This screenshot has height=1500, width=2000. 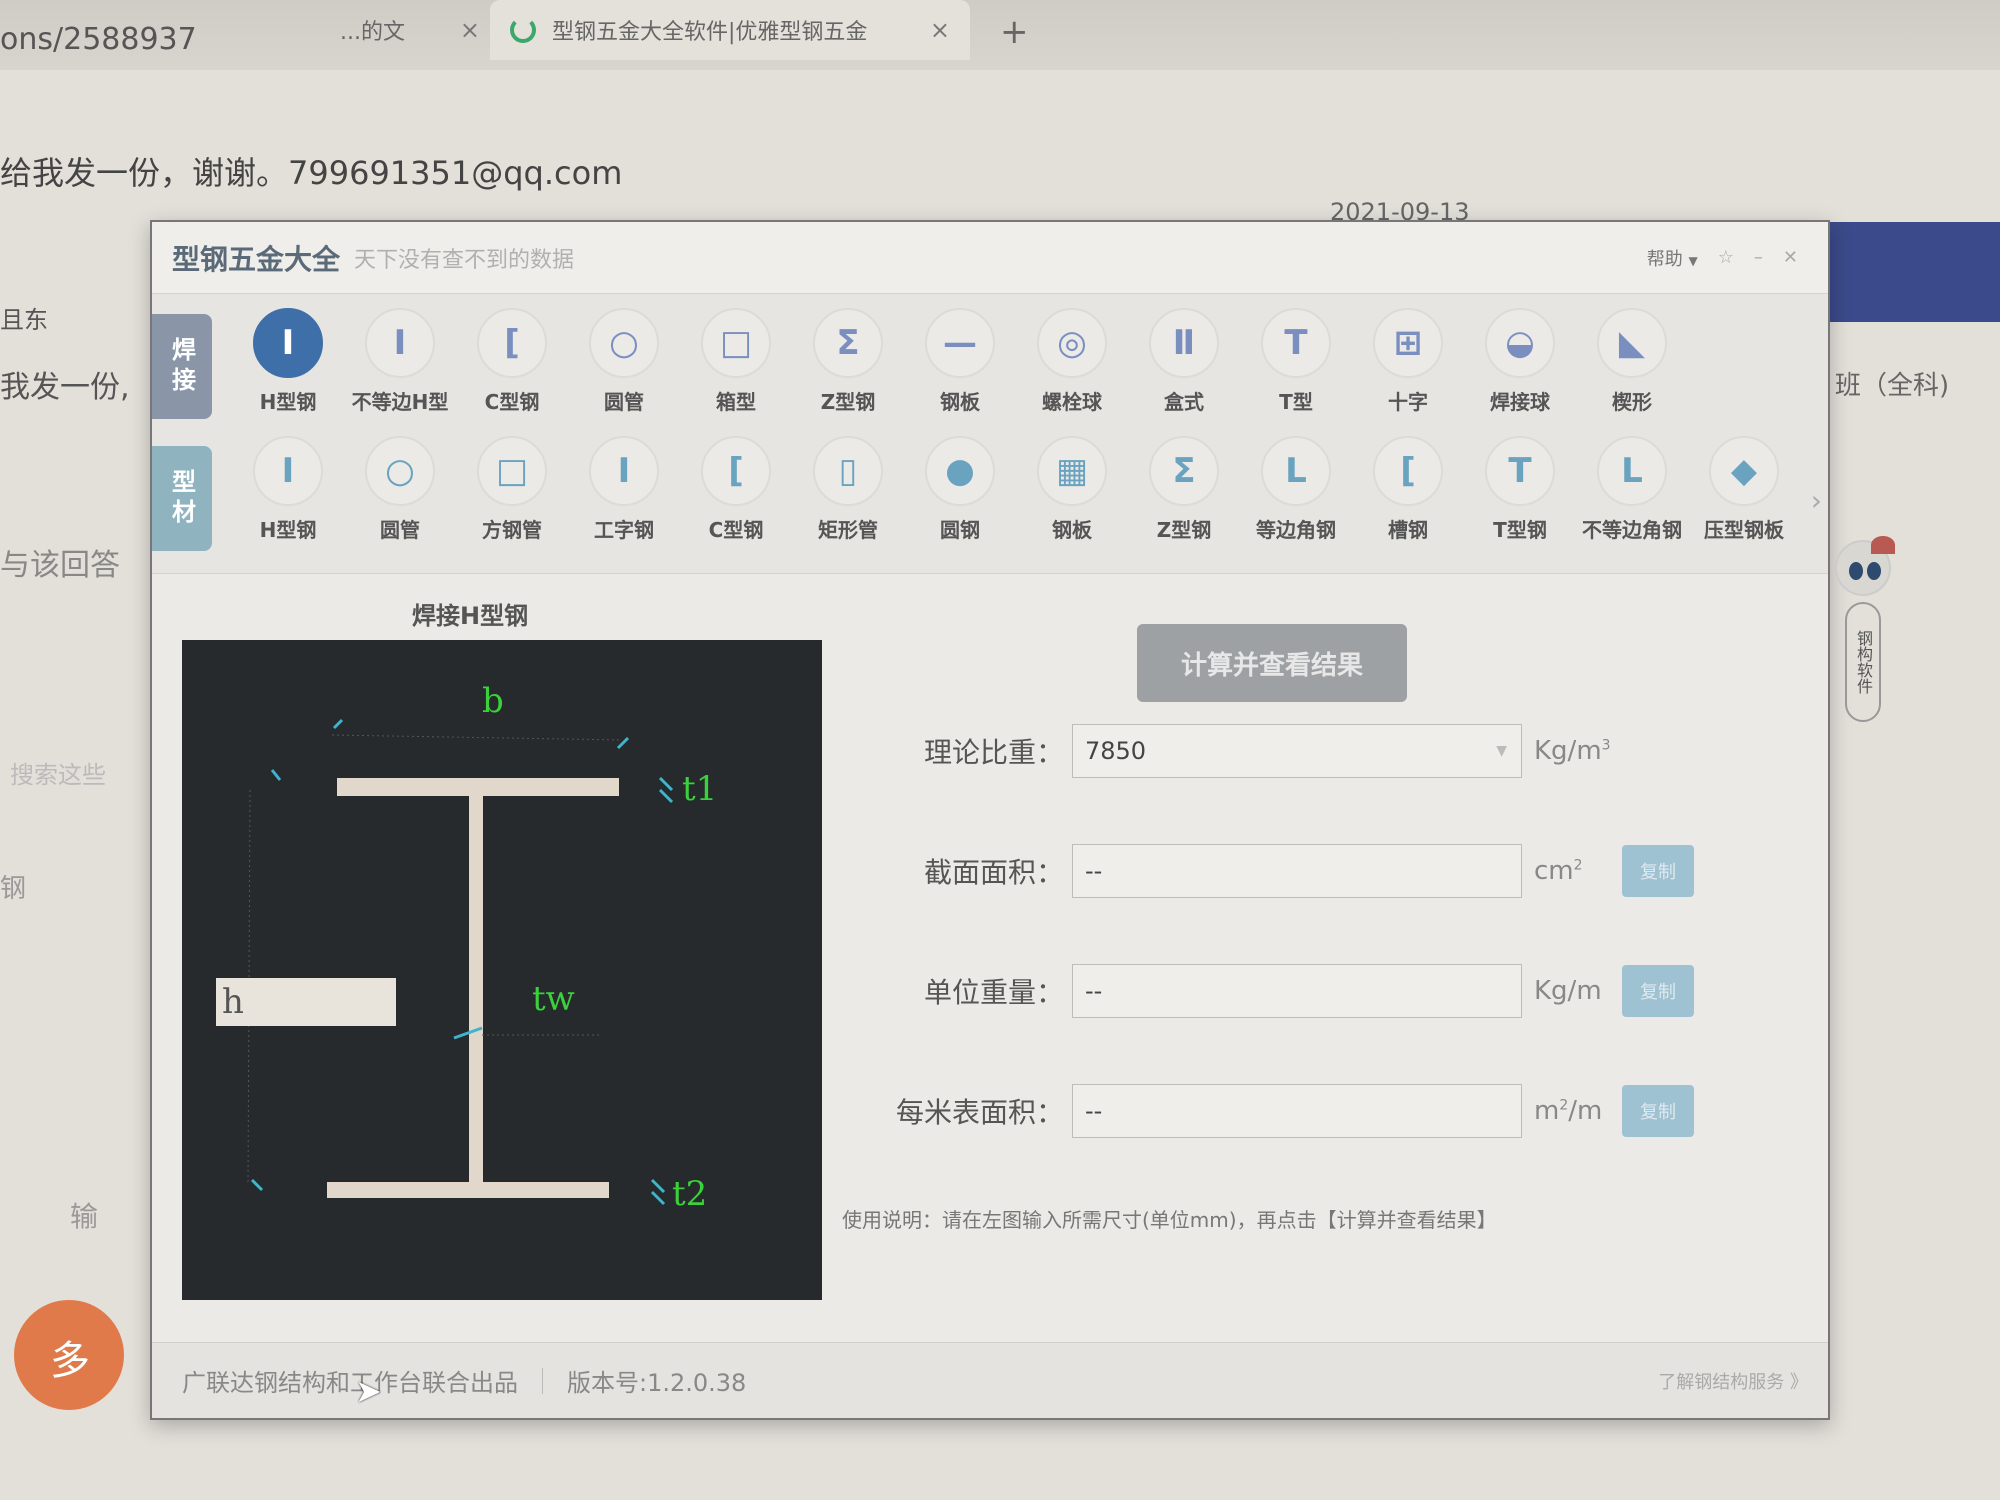 What do you see at coordinates (1297, 991) in the screenshot?
I see `unit-weight-field: --` at bounding box center [1297, 991].